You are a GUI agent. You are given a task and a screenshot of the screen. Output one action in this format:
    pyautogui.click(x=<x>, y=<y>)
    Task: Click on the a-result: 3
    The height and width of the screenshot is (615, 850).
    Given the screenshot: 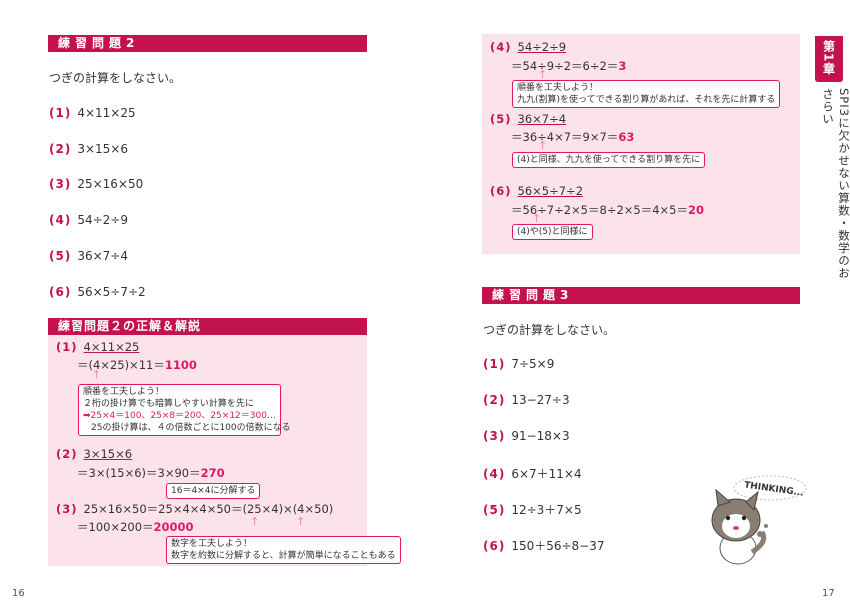 What is the action you would take?
    pyautogui.click(x=622, y=66)
    